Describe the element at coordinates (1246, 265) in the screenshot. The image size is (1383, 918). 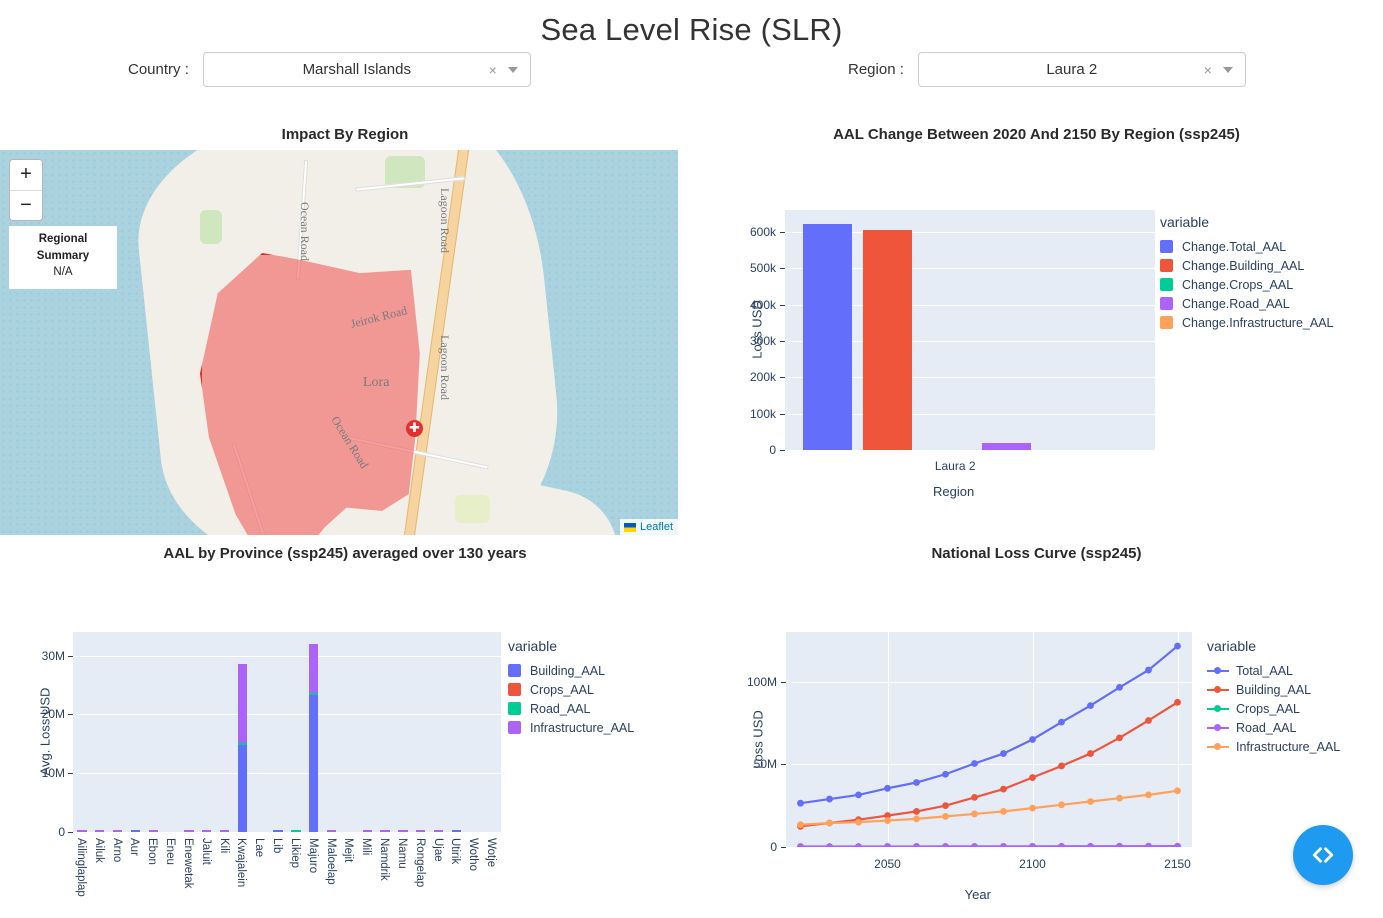
I see `legend-item: Change.Building_AAL` at that location.